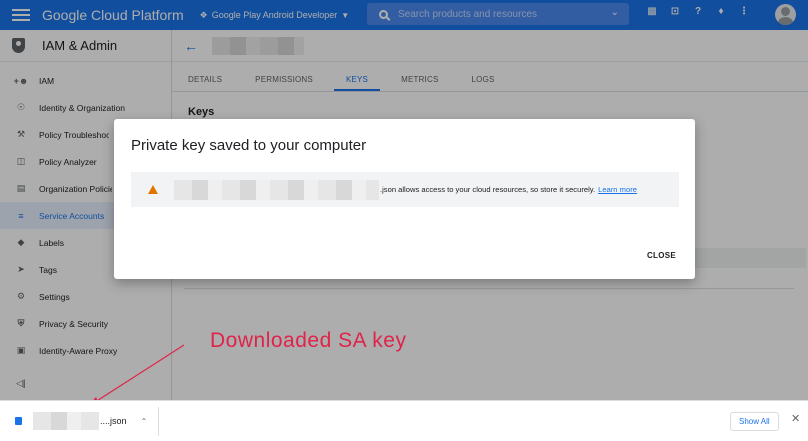  What do you see at coordinates (795, 418) in the screenshot?
I see `close-icon: ✕` at bounding box center [795, 418].